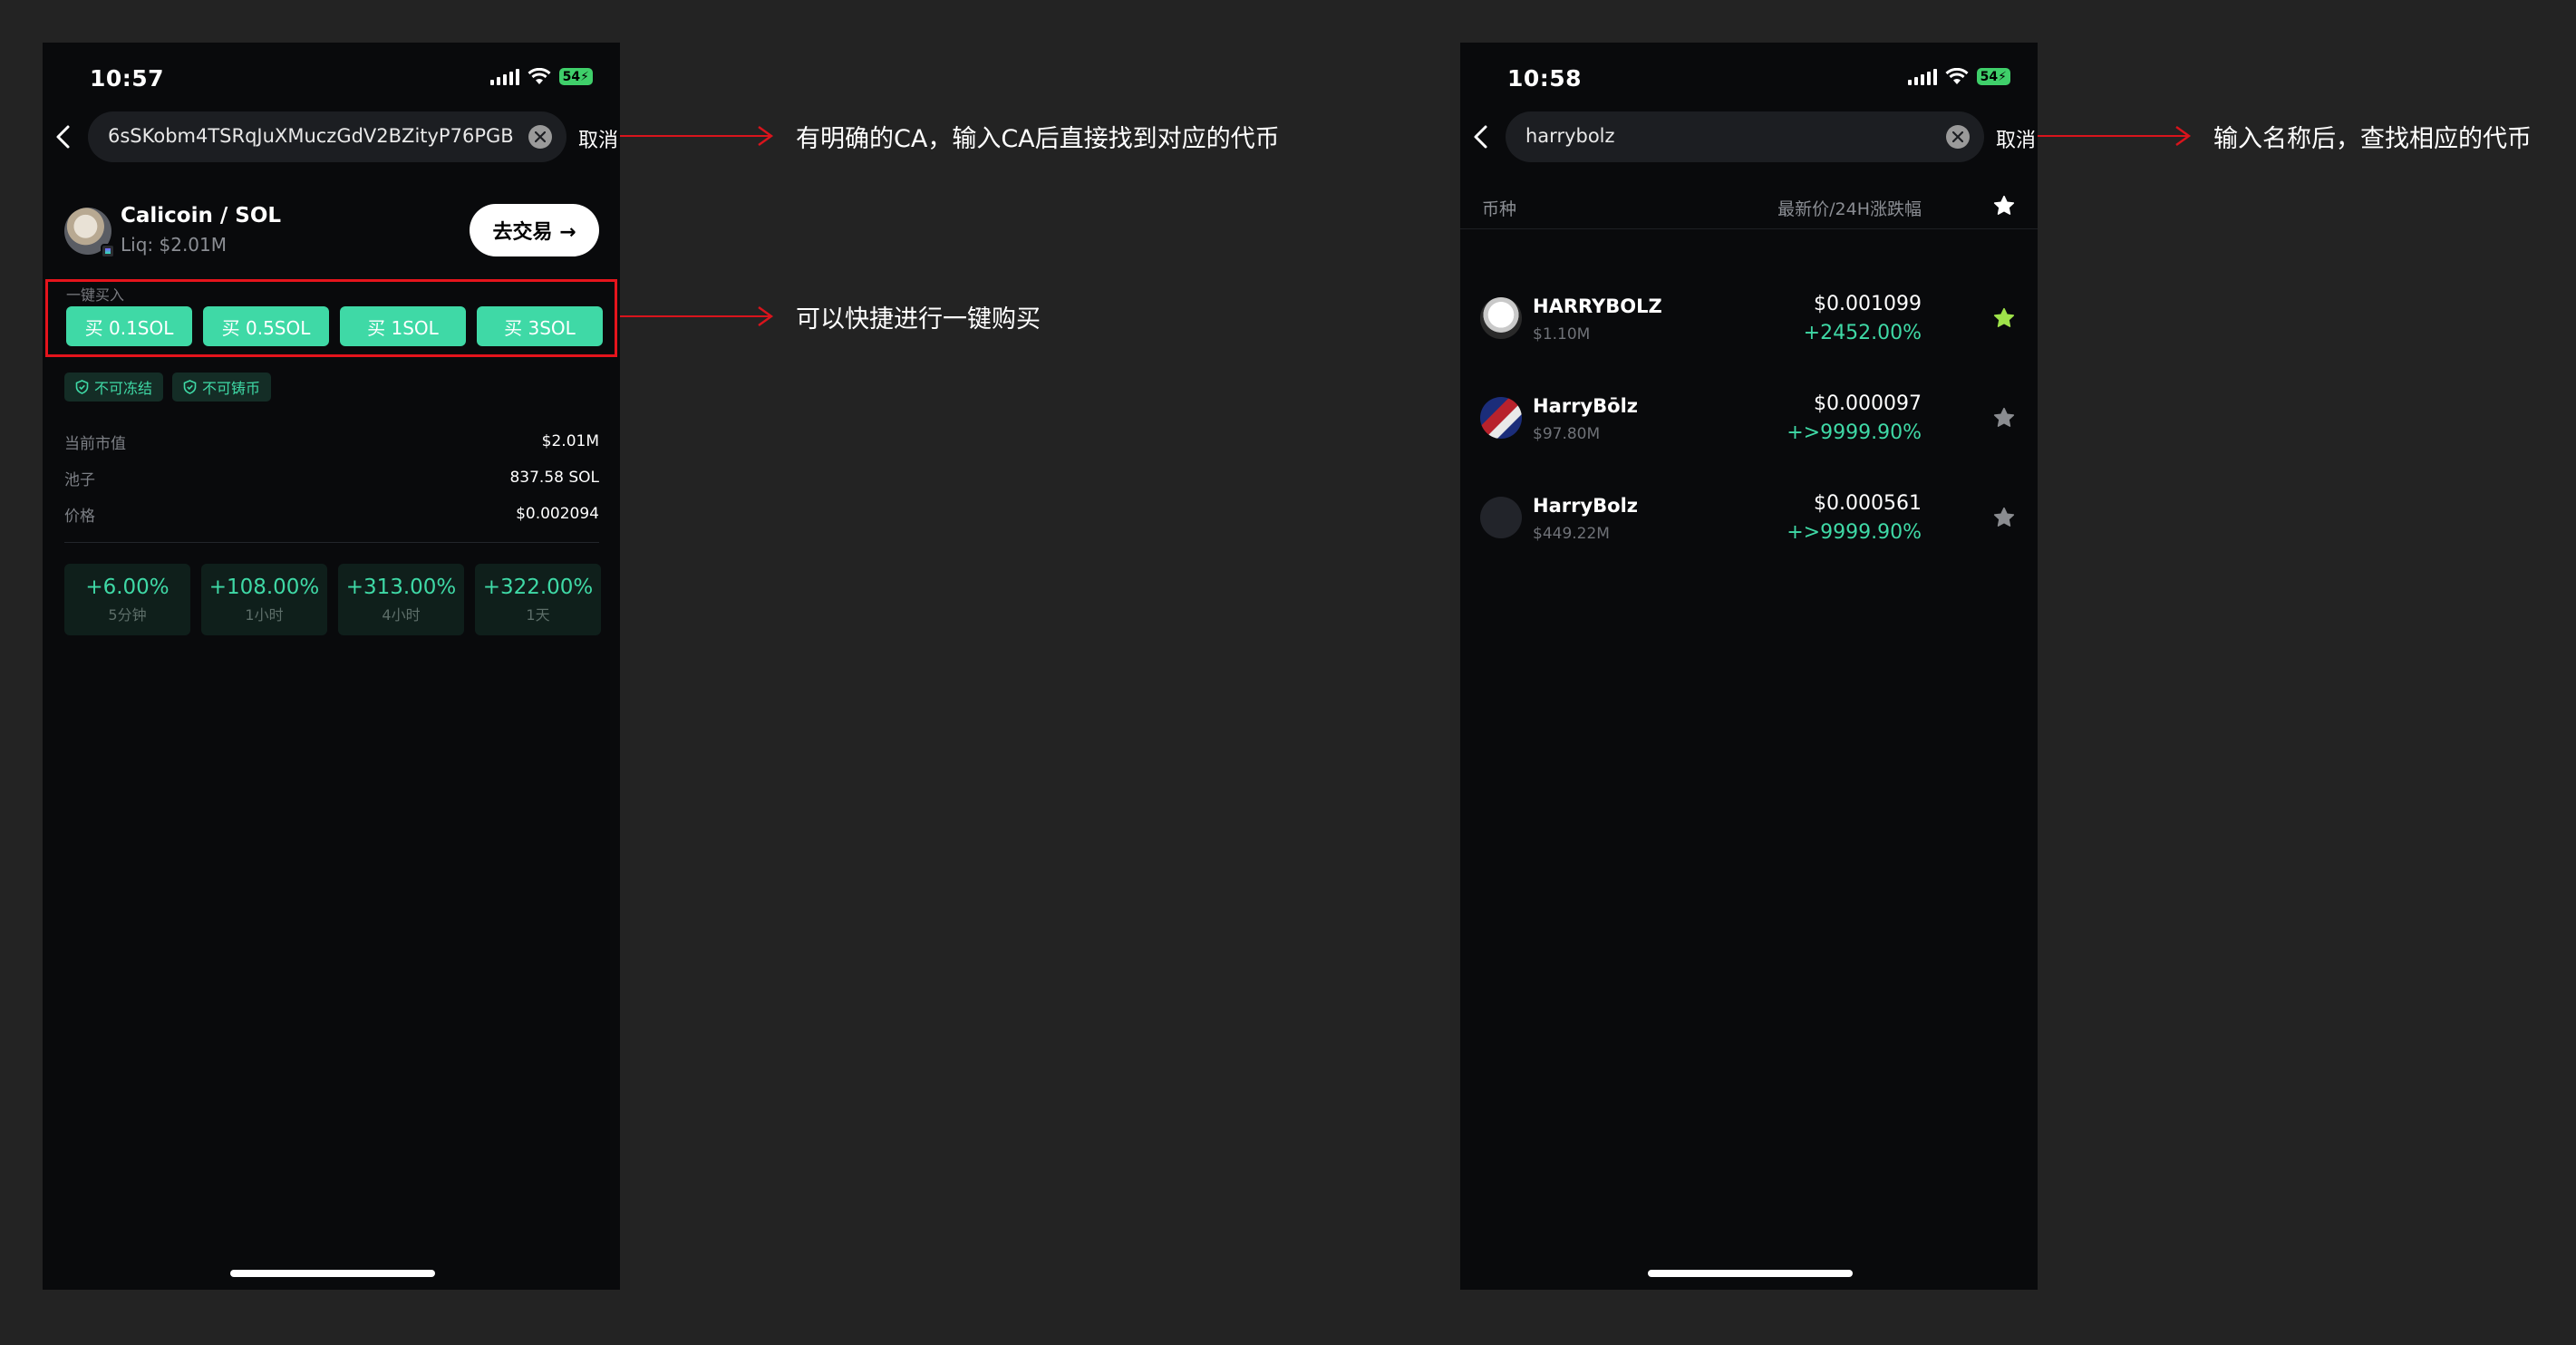  I want to click on solana-chain-icon, so click(108, 251).